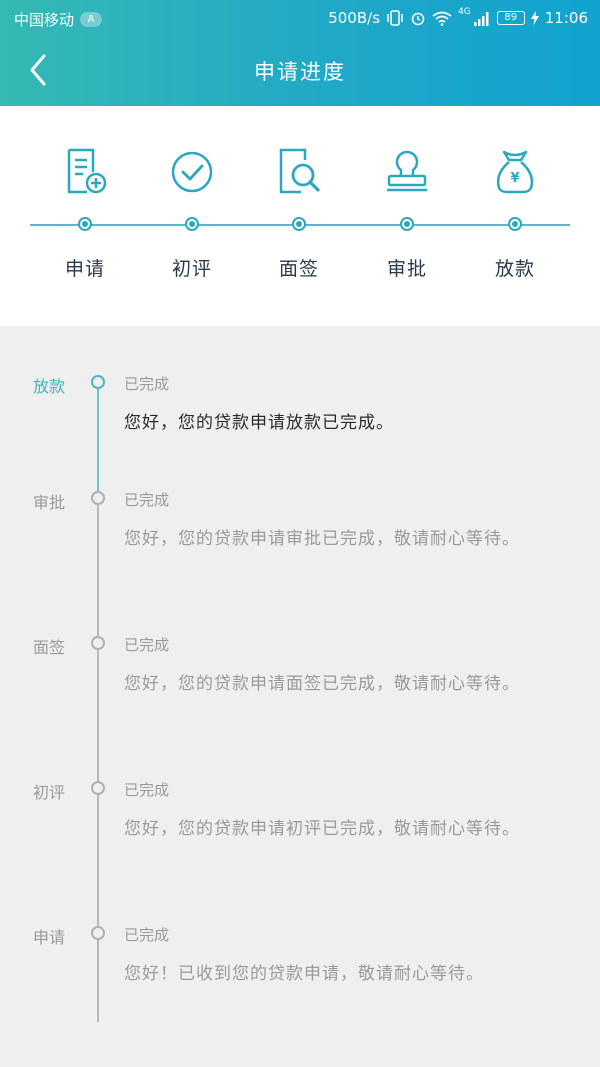  What do you see at coordinates (91, 19) in the screenshot?
I see `carrier-badge: A` at bounding box center [91, 19].